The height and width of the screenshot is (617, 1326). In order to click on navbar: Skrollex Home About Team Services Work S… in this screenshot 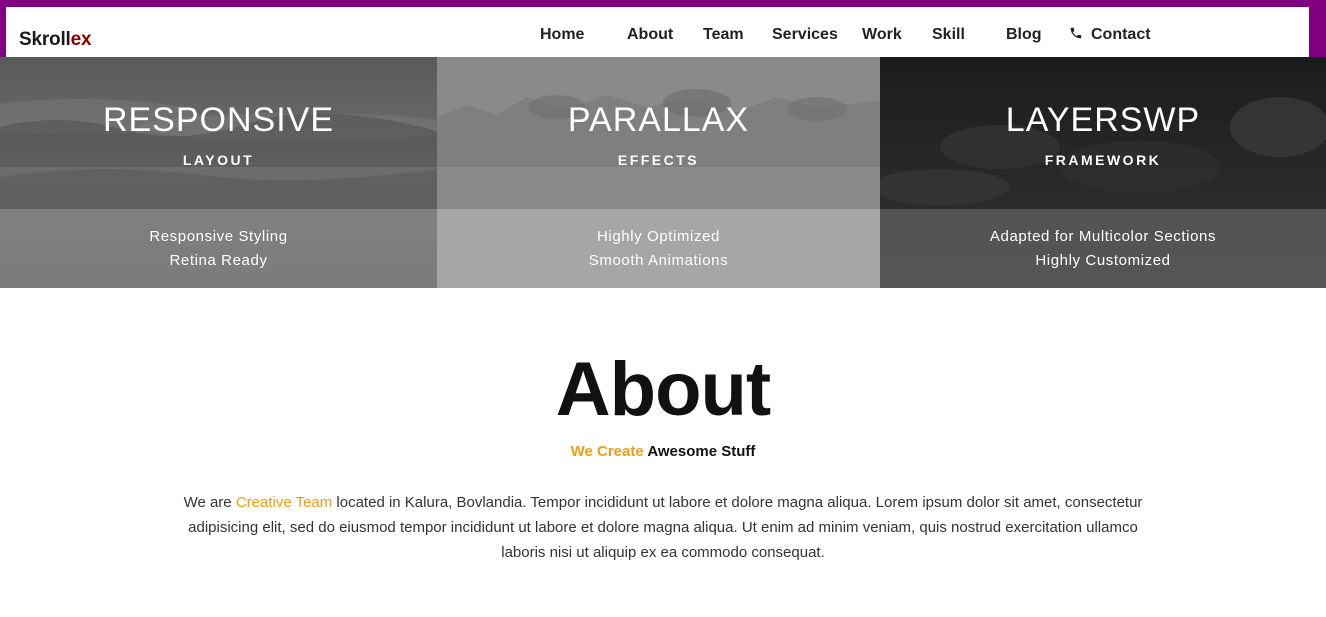, I will do `click(657, 32)`.